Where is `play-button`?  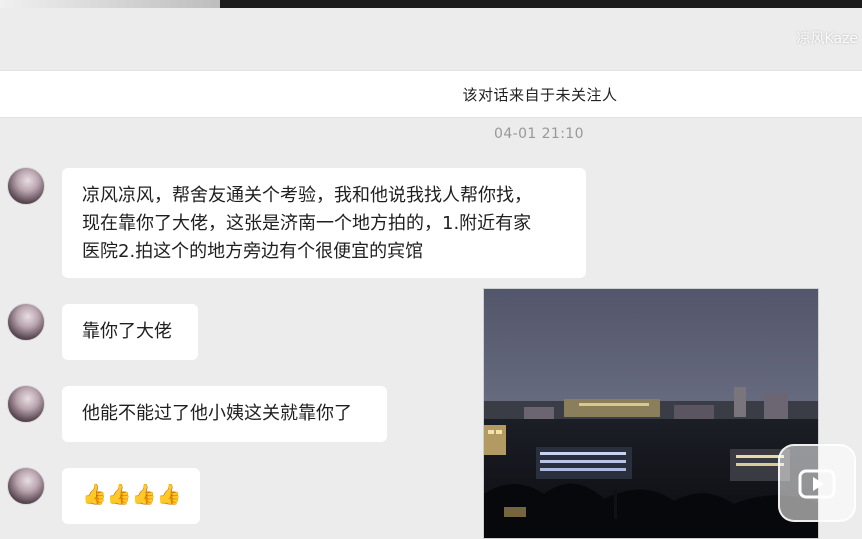
play-button is located at coordinates (817, 483).